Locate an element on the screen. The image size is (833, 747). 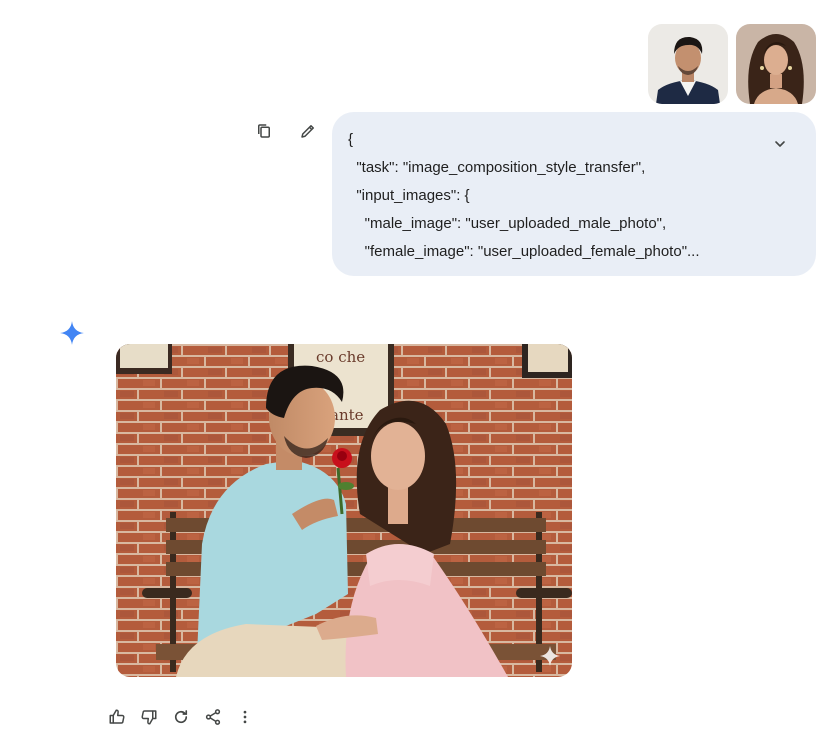
thumbs-up-icon is located at coordinates (117, 716).